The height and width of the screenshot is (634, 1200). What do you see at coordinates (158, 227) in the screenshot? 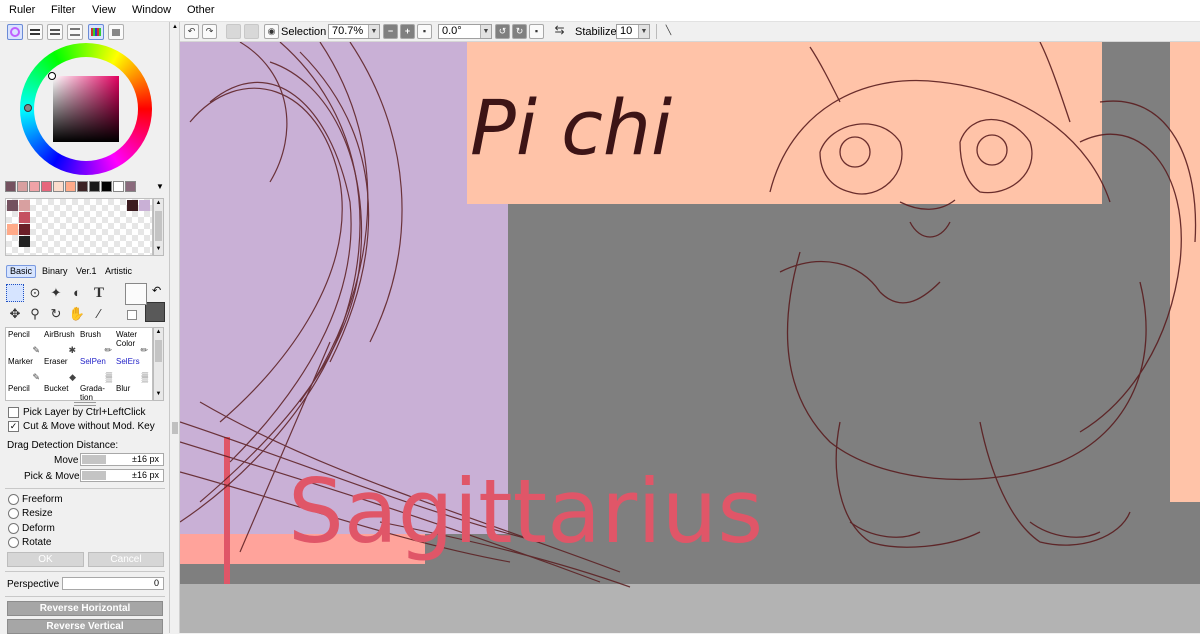
I see `swatch-scrollbar: ▲ ▼` at bounding box center [158, 227].